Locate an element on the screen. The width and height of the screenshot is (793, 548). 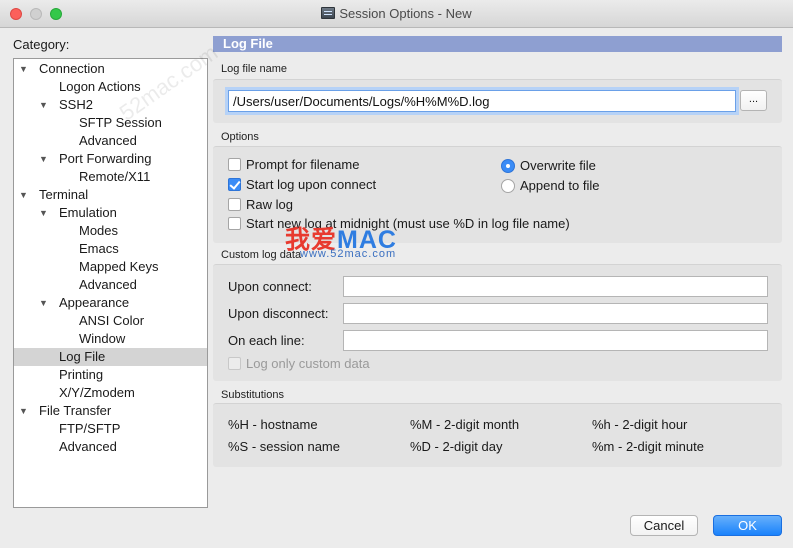
log-only-custom-checkbox is located at coordinates (234, 363).